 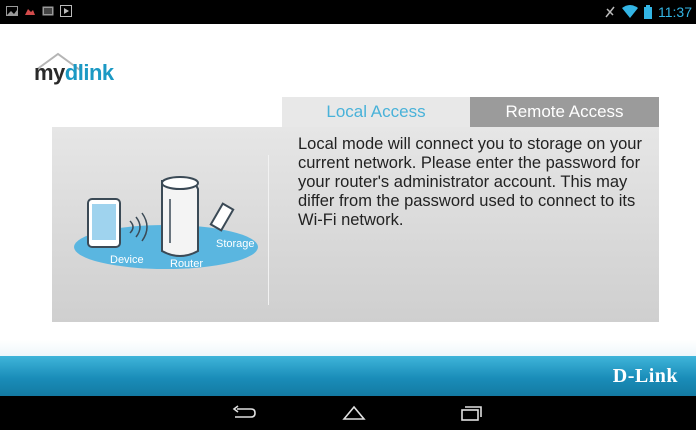 I want to click on router-icon, so click(x=180, y=216).